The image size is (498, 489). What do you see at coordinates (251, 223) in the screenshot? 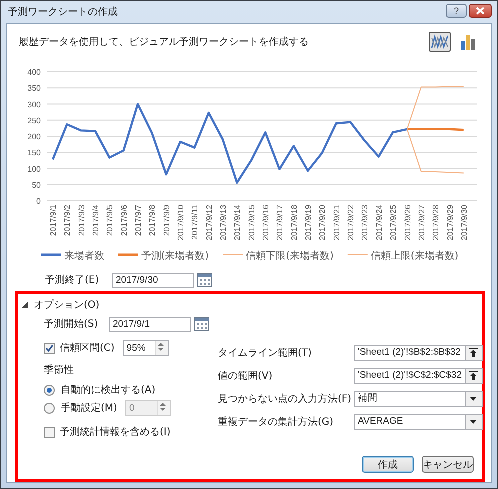
I see `axis-label: 2017/9/15` at bounding box center [251, 223].